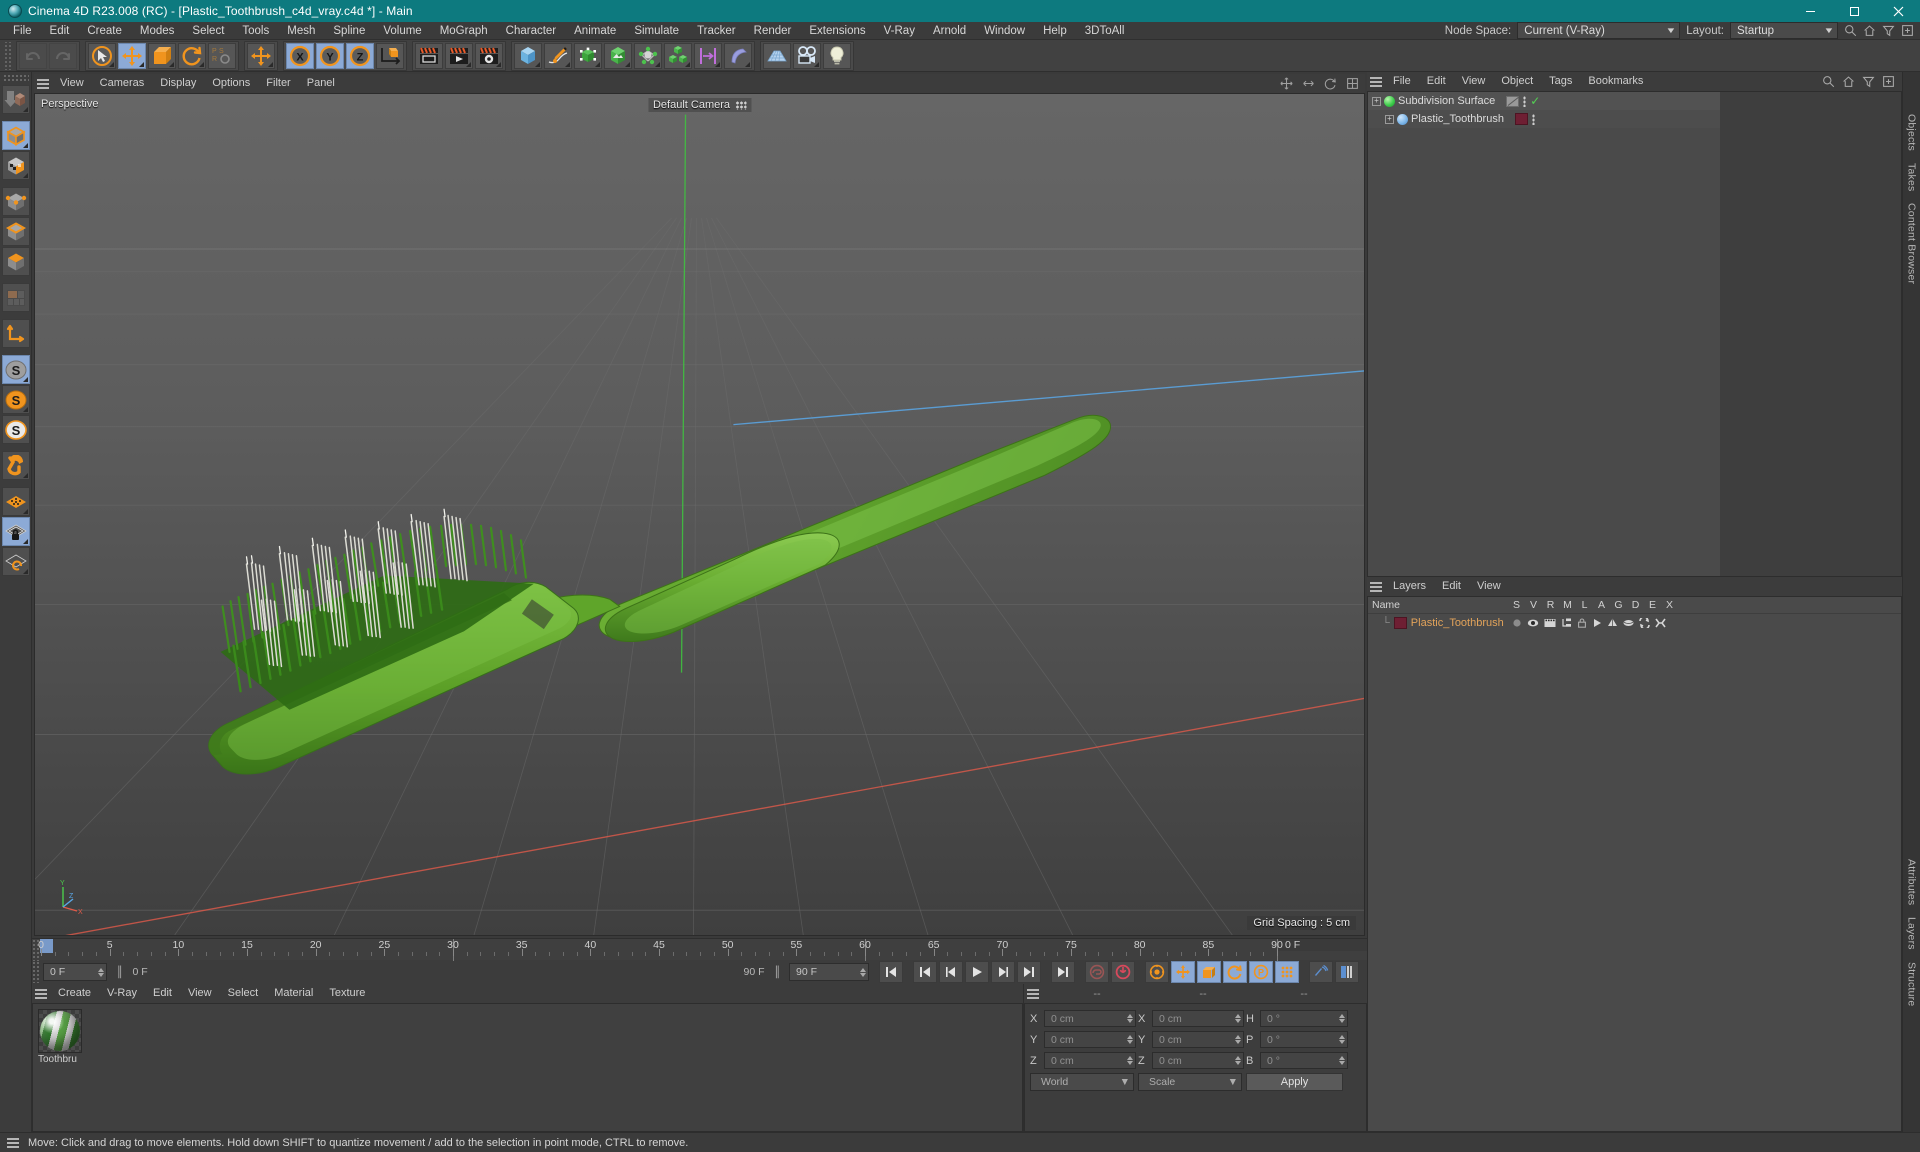  I want to click on rotation-b-spinner, so click(1342, 1060).